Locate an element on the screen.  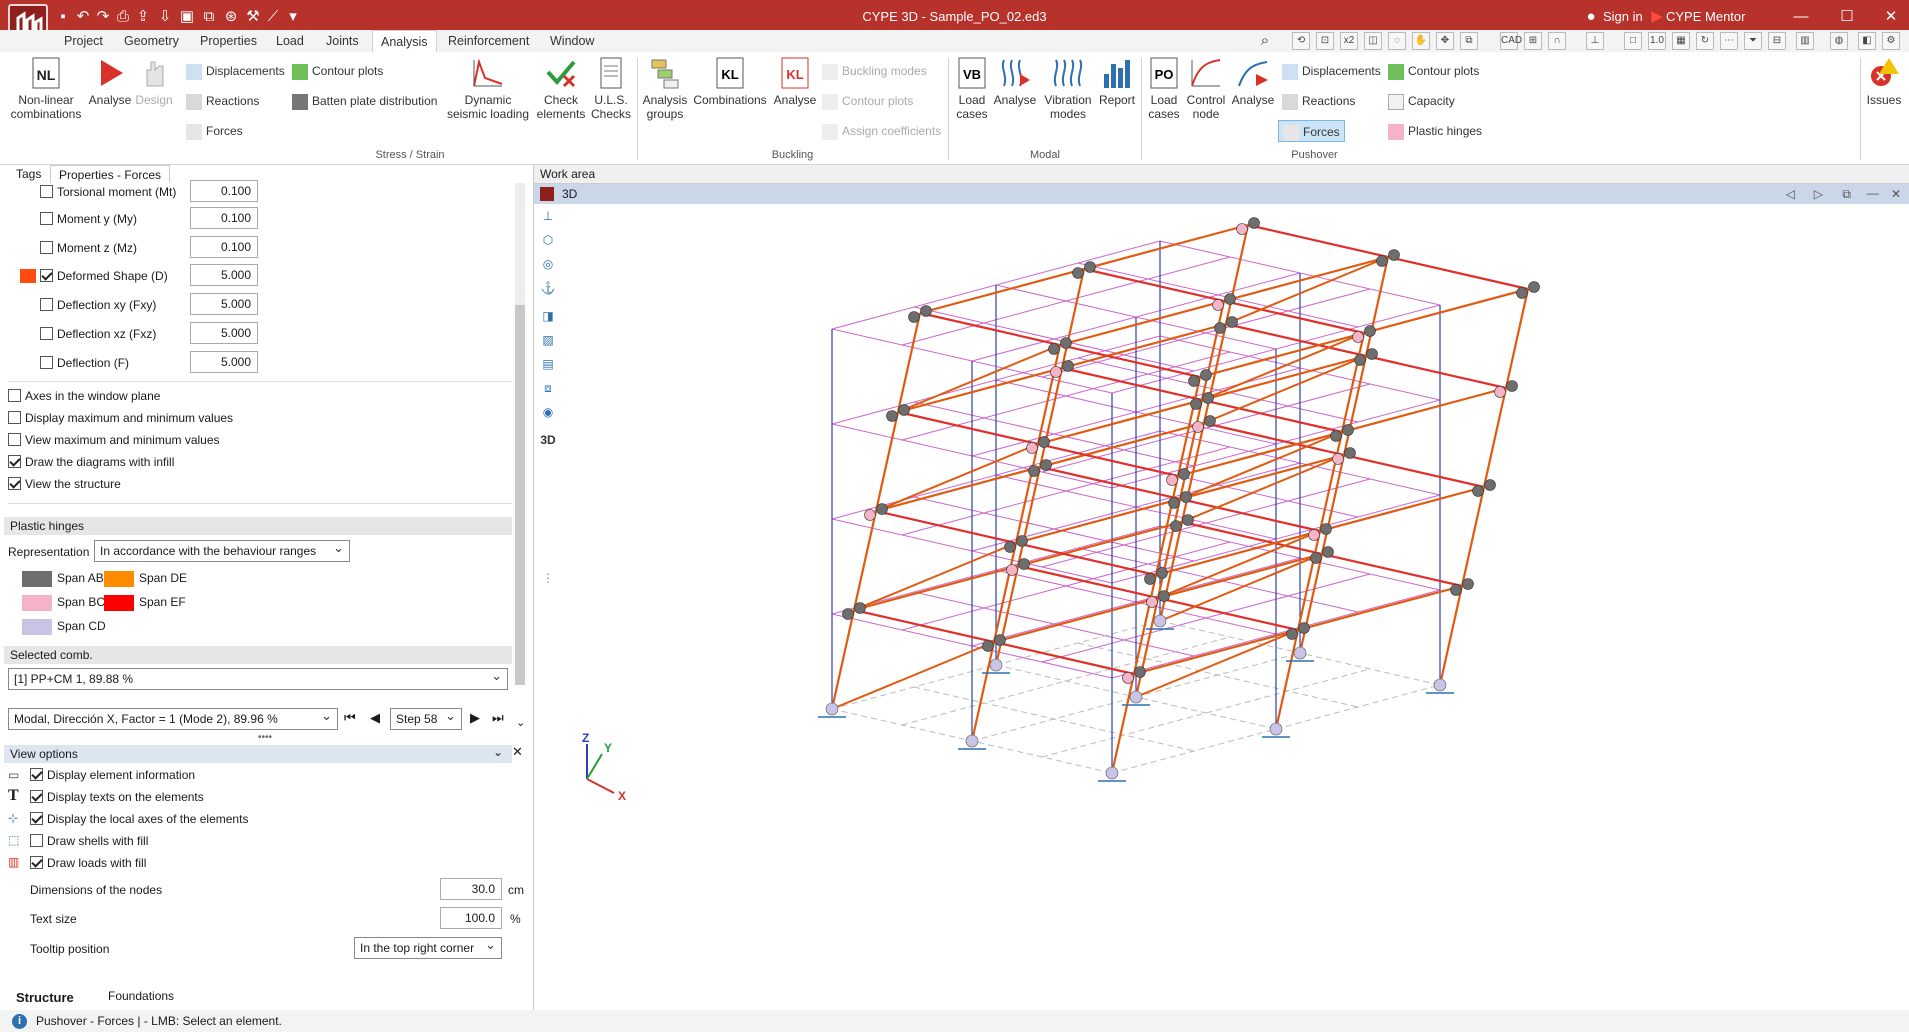
model-icon: ⊛ is located at coordinates (231, 17).